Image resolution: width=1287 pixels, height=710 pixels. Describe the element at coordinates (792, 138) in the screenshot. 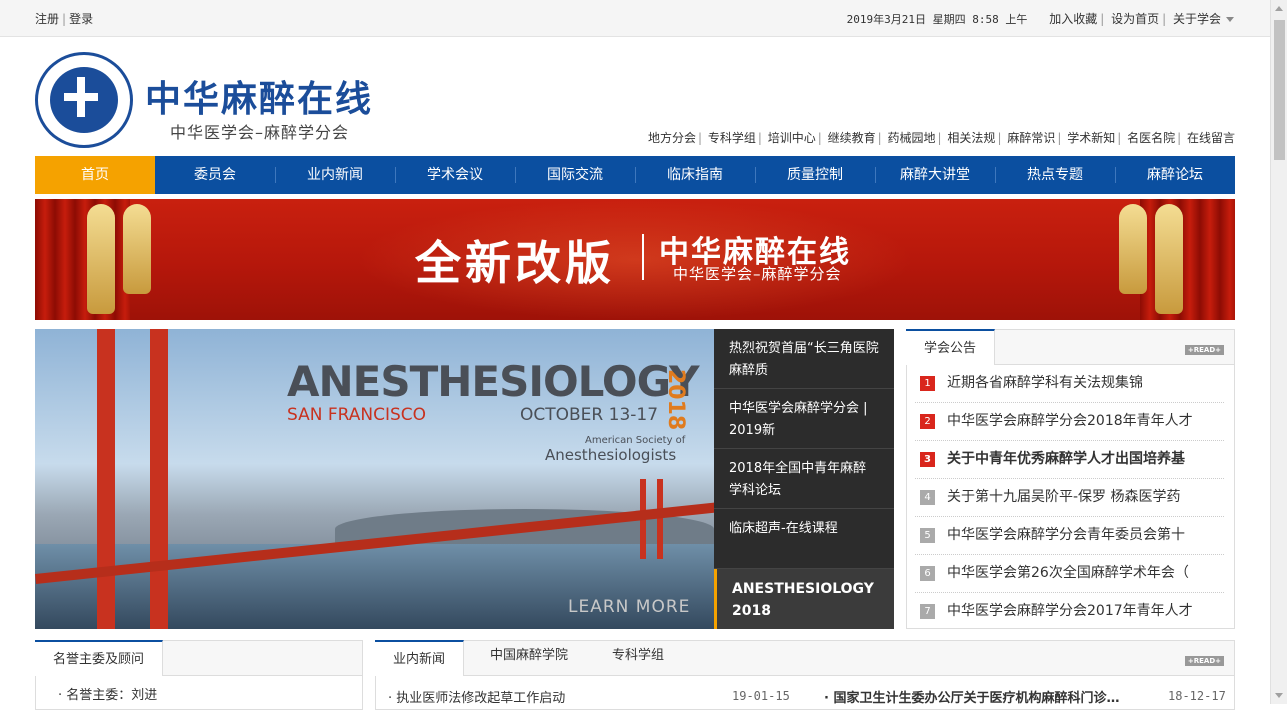

I see `quick-link: 培训中心` at that location.